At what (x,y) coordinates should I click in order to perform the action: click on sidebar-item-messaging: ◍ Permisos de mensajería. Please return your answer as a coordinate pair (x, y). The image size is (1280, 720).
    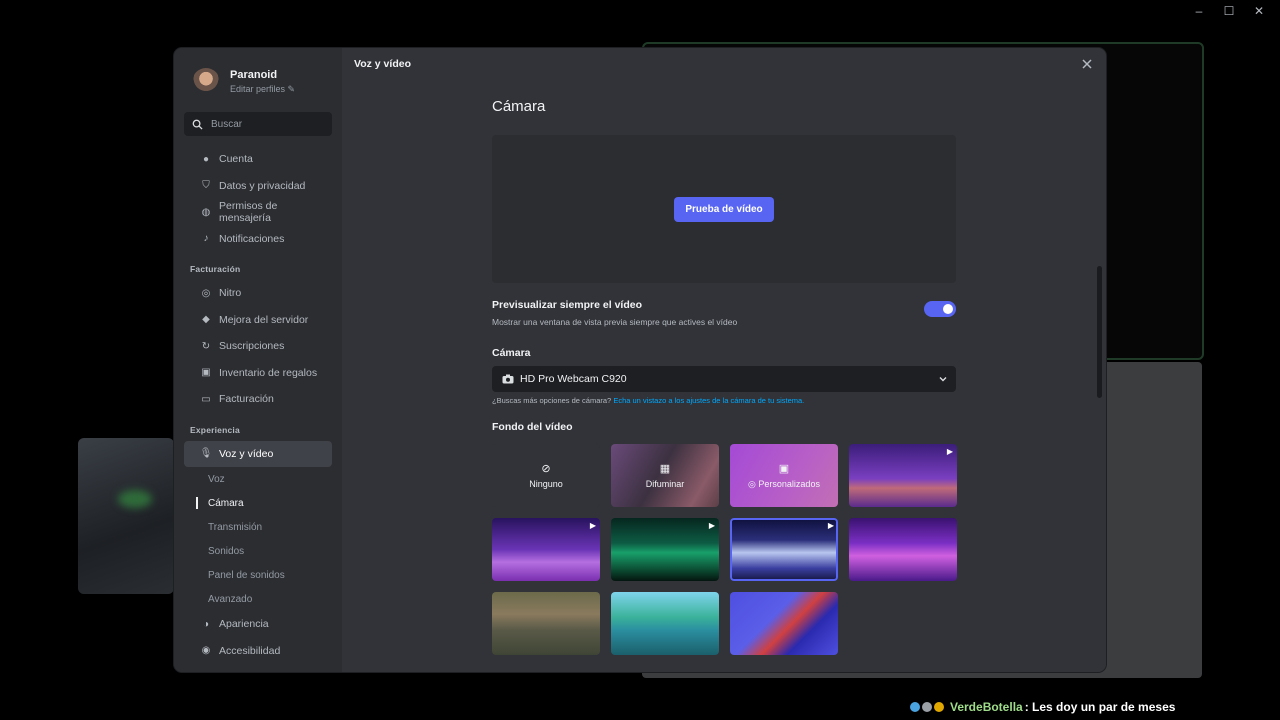
    Looking at the image, I should click on (258, 212).